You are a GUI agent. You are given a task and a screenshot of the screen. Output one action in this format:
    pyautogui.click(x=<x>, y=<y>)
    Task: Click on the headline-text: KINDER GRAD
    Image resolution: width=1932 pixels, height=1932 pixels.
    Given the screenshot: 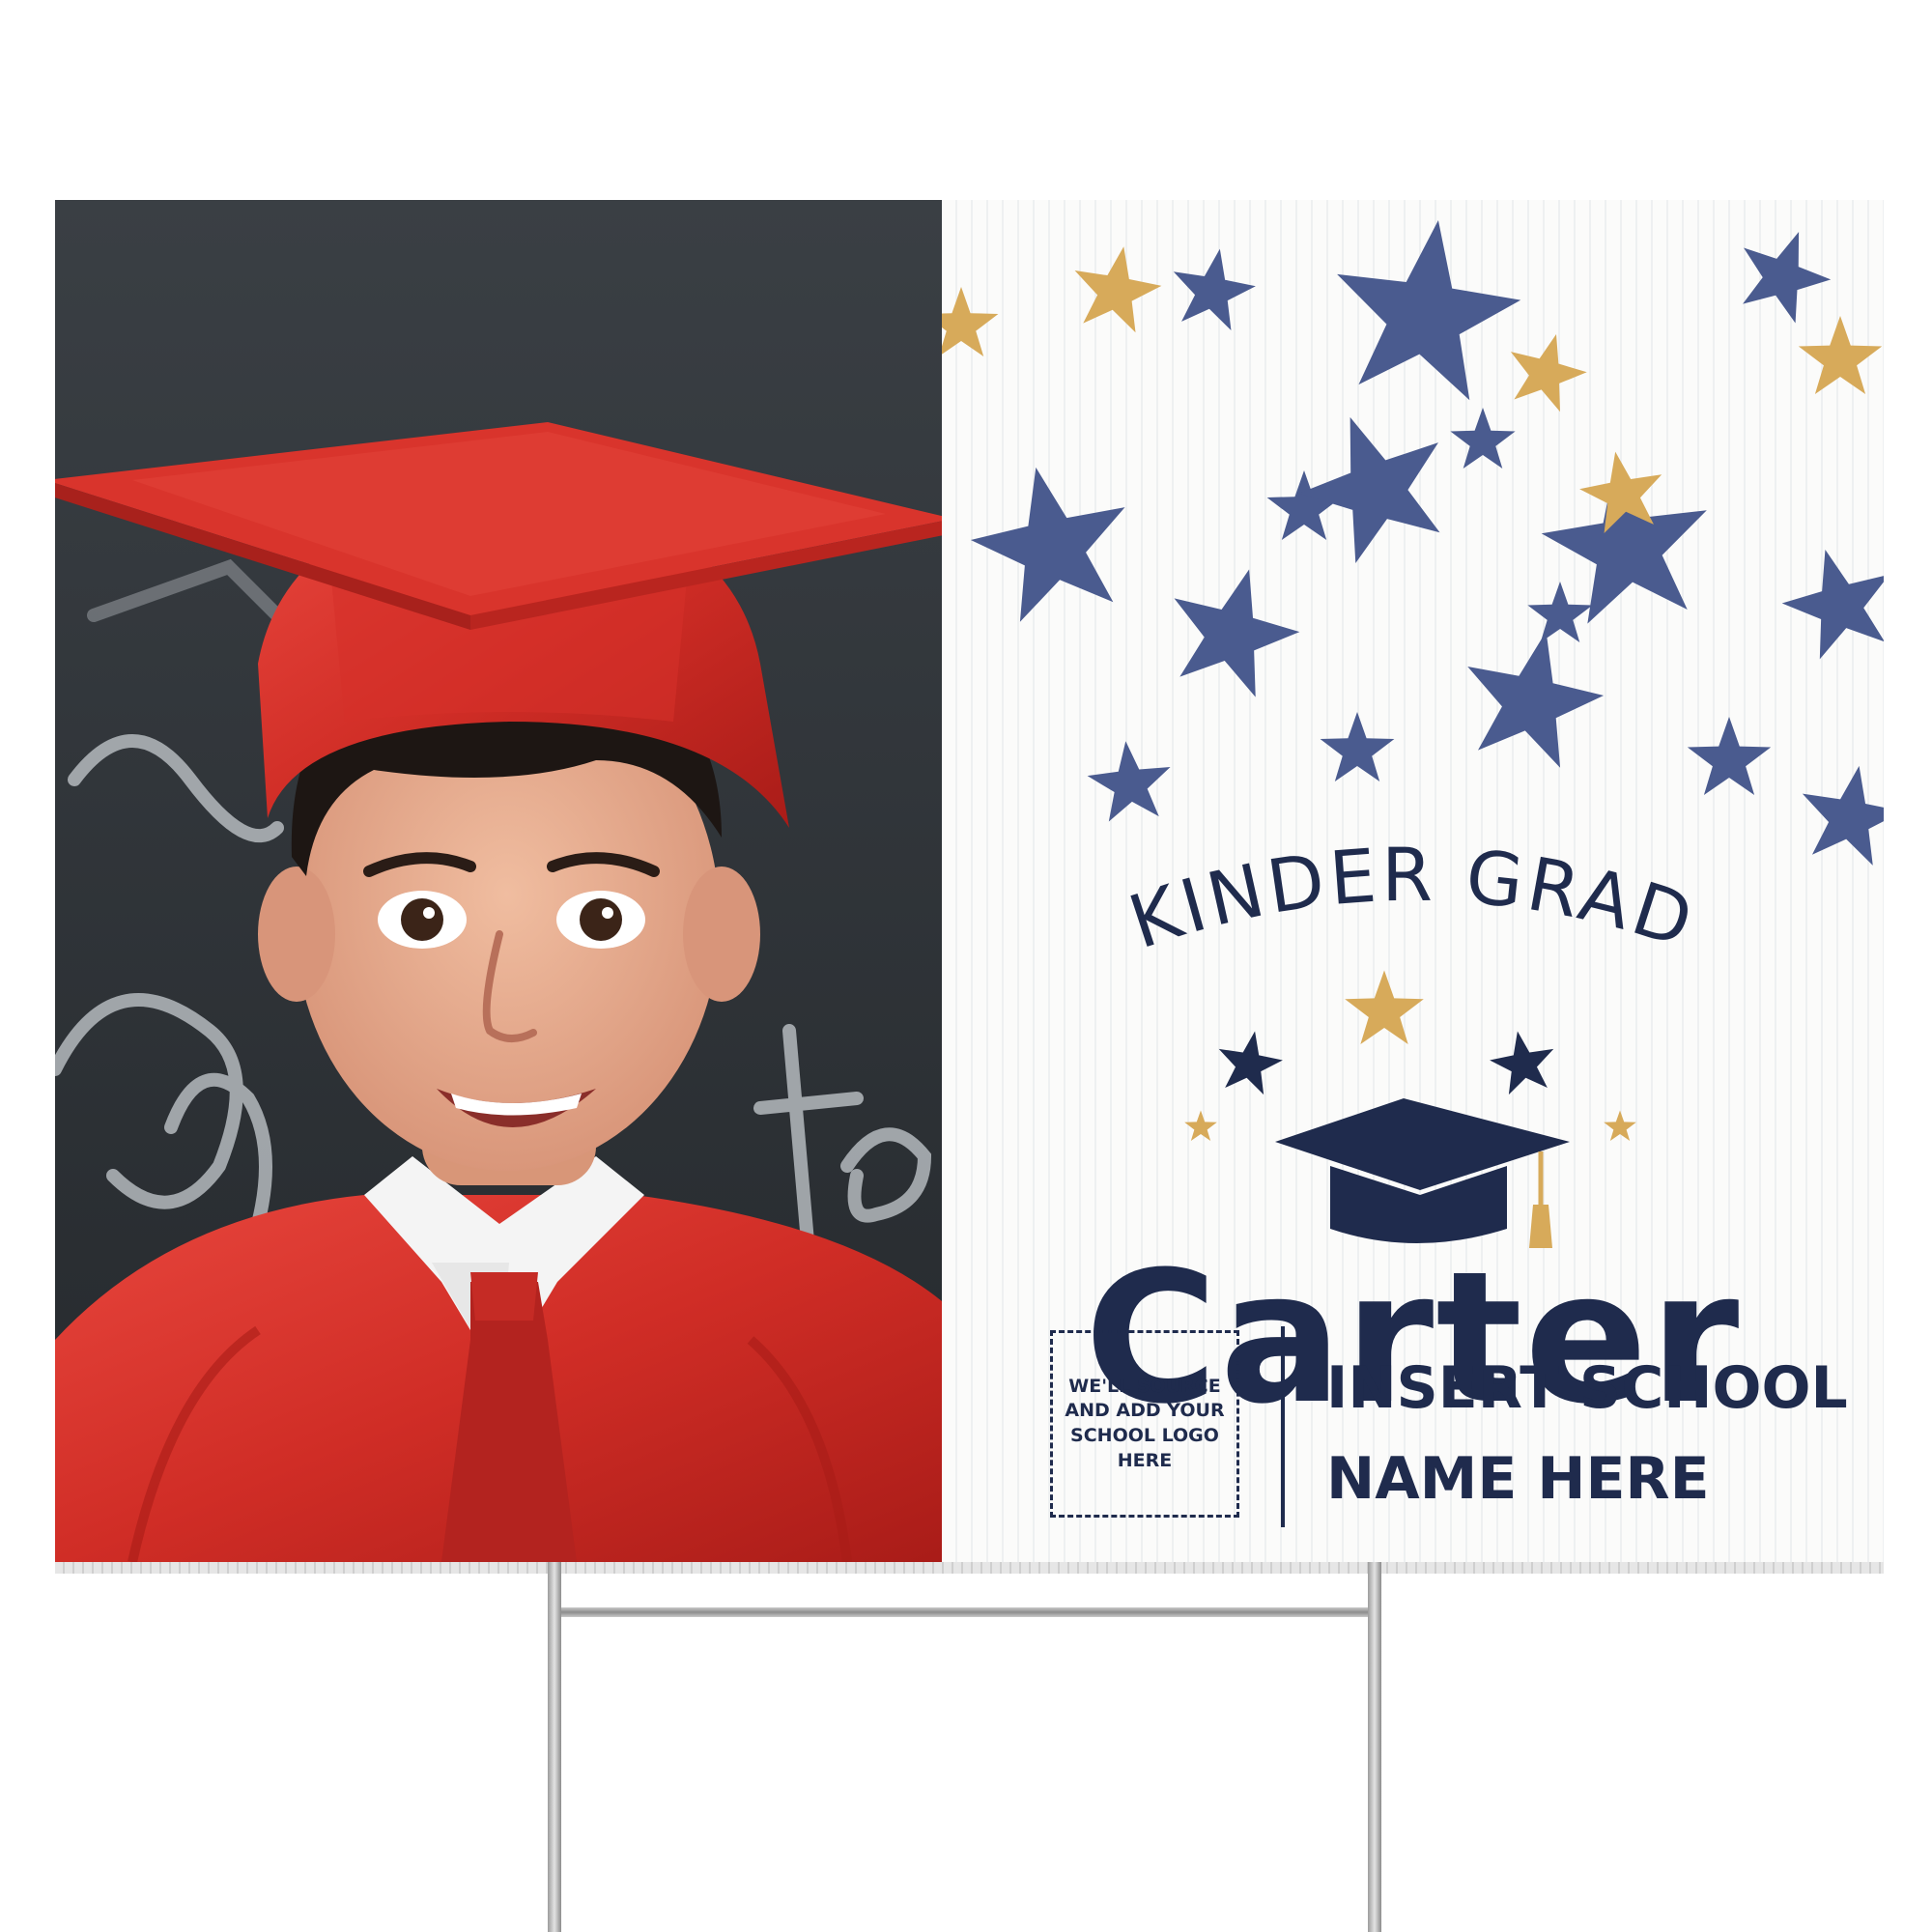 What is the action you would take?
    pyautogui.click(x=1410, y=899)
    